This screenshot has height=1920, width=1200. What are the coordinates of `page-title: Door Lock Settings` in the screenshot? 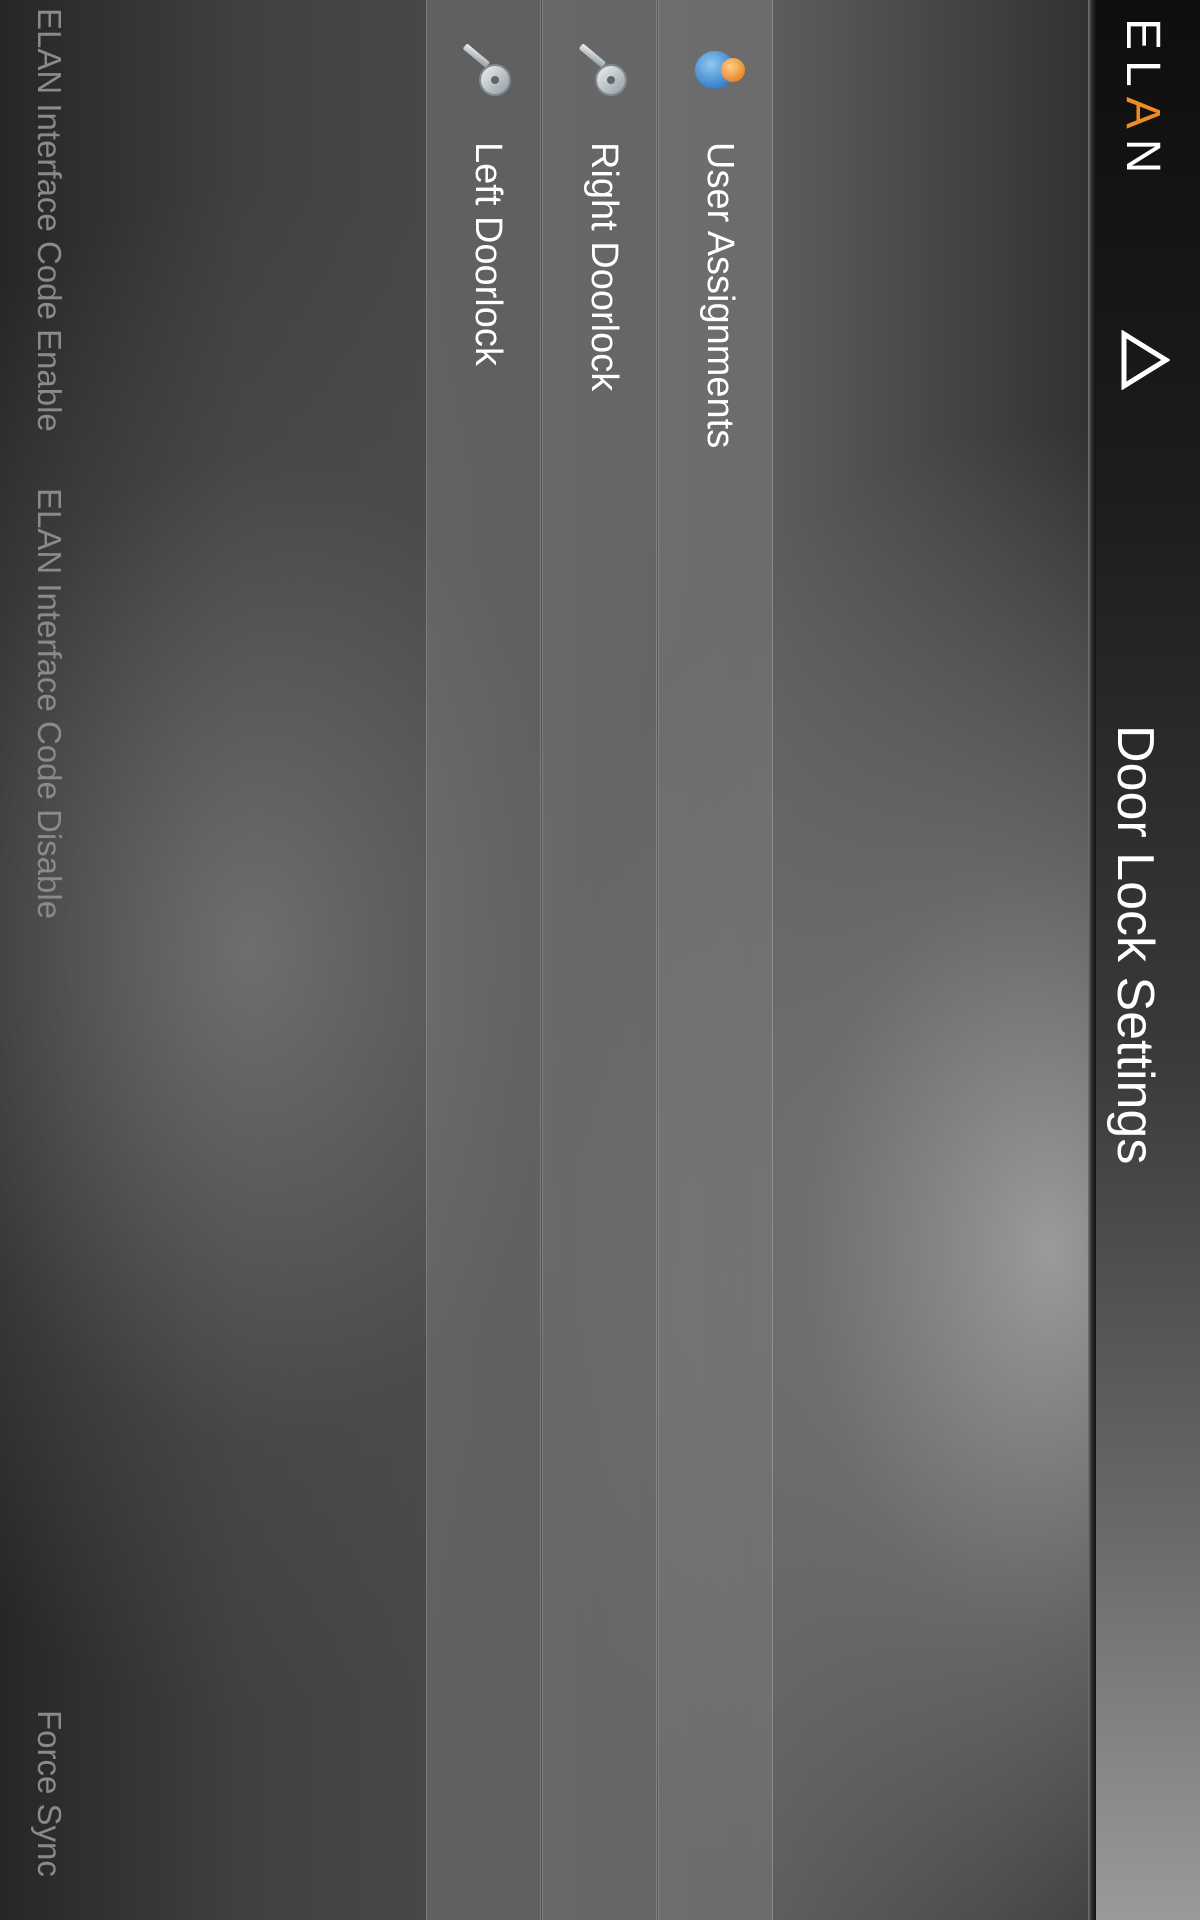 It's located at (1135, 945).